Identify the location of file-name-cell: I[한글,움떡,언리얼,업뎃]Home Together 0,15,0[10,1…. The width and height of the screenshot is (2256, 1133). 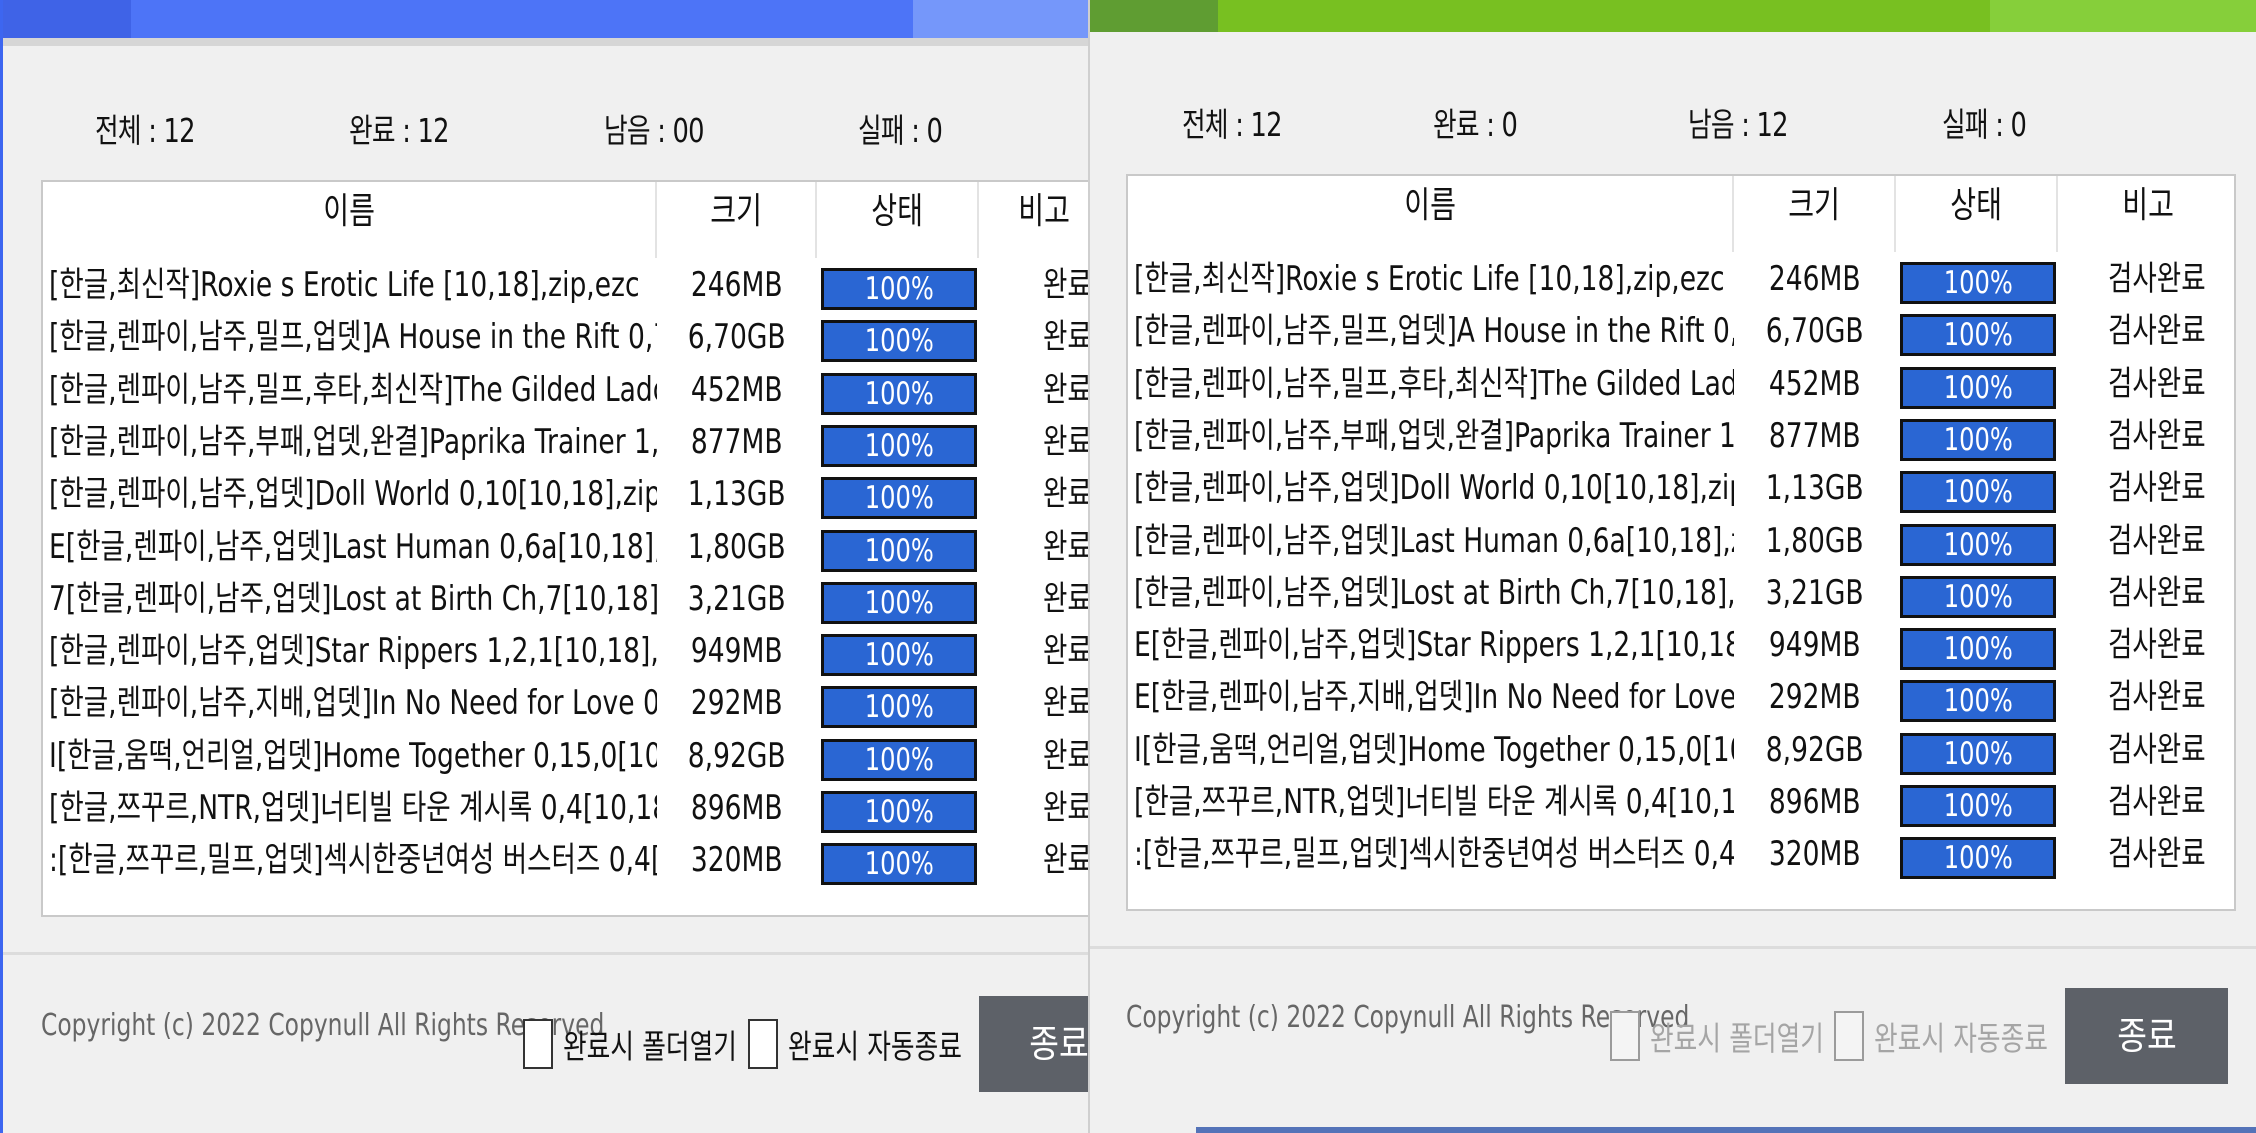
(353, 755).